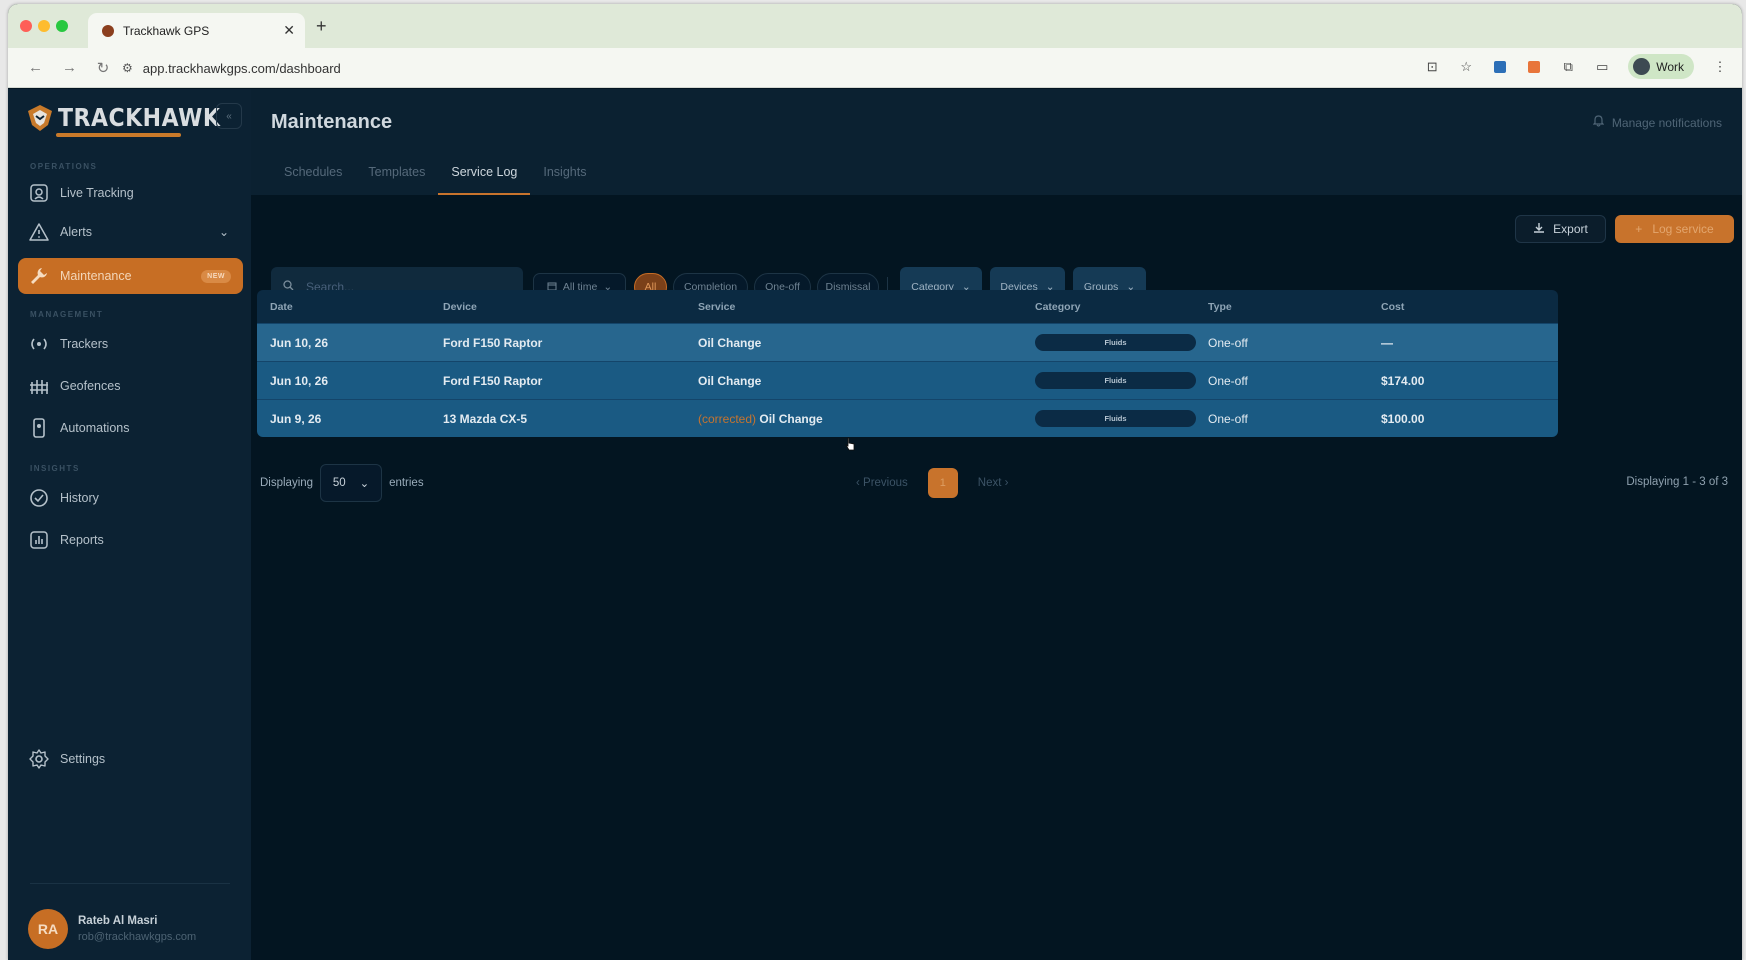  I want to click on next-label: Next, so click(989, 483).